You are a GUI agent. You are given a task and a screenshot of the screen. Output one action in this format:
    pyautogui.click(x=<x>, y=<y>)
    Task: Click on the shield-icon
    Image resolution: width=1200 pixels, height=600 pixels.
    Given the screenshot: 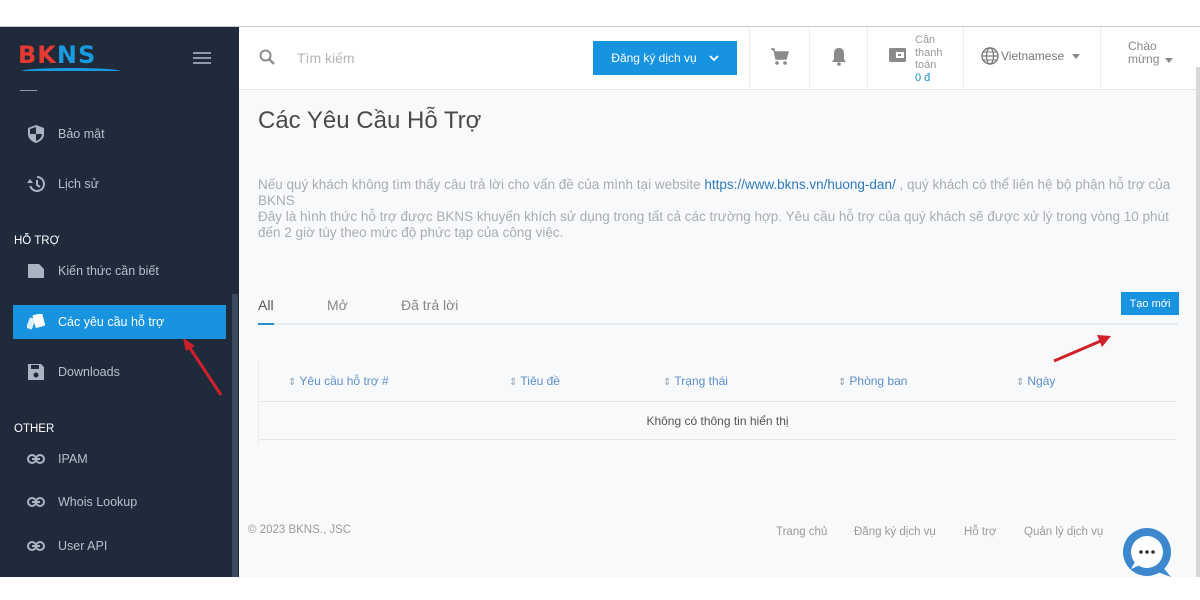 What is the action you would take?
    pyautogui.click(x=35, y=134)
    